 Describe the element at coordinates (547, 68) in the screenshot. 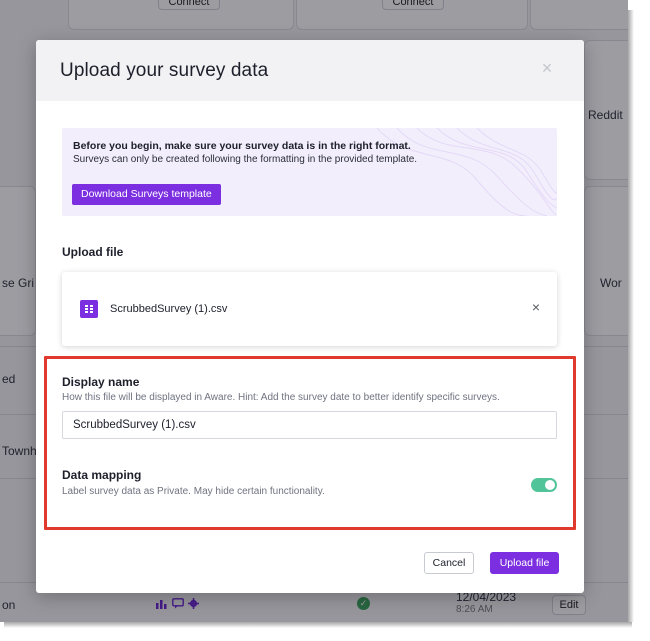

I see `close-icon: ×` at that location.